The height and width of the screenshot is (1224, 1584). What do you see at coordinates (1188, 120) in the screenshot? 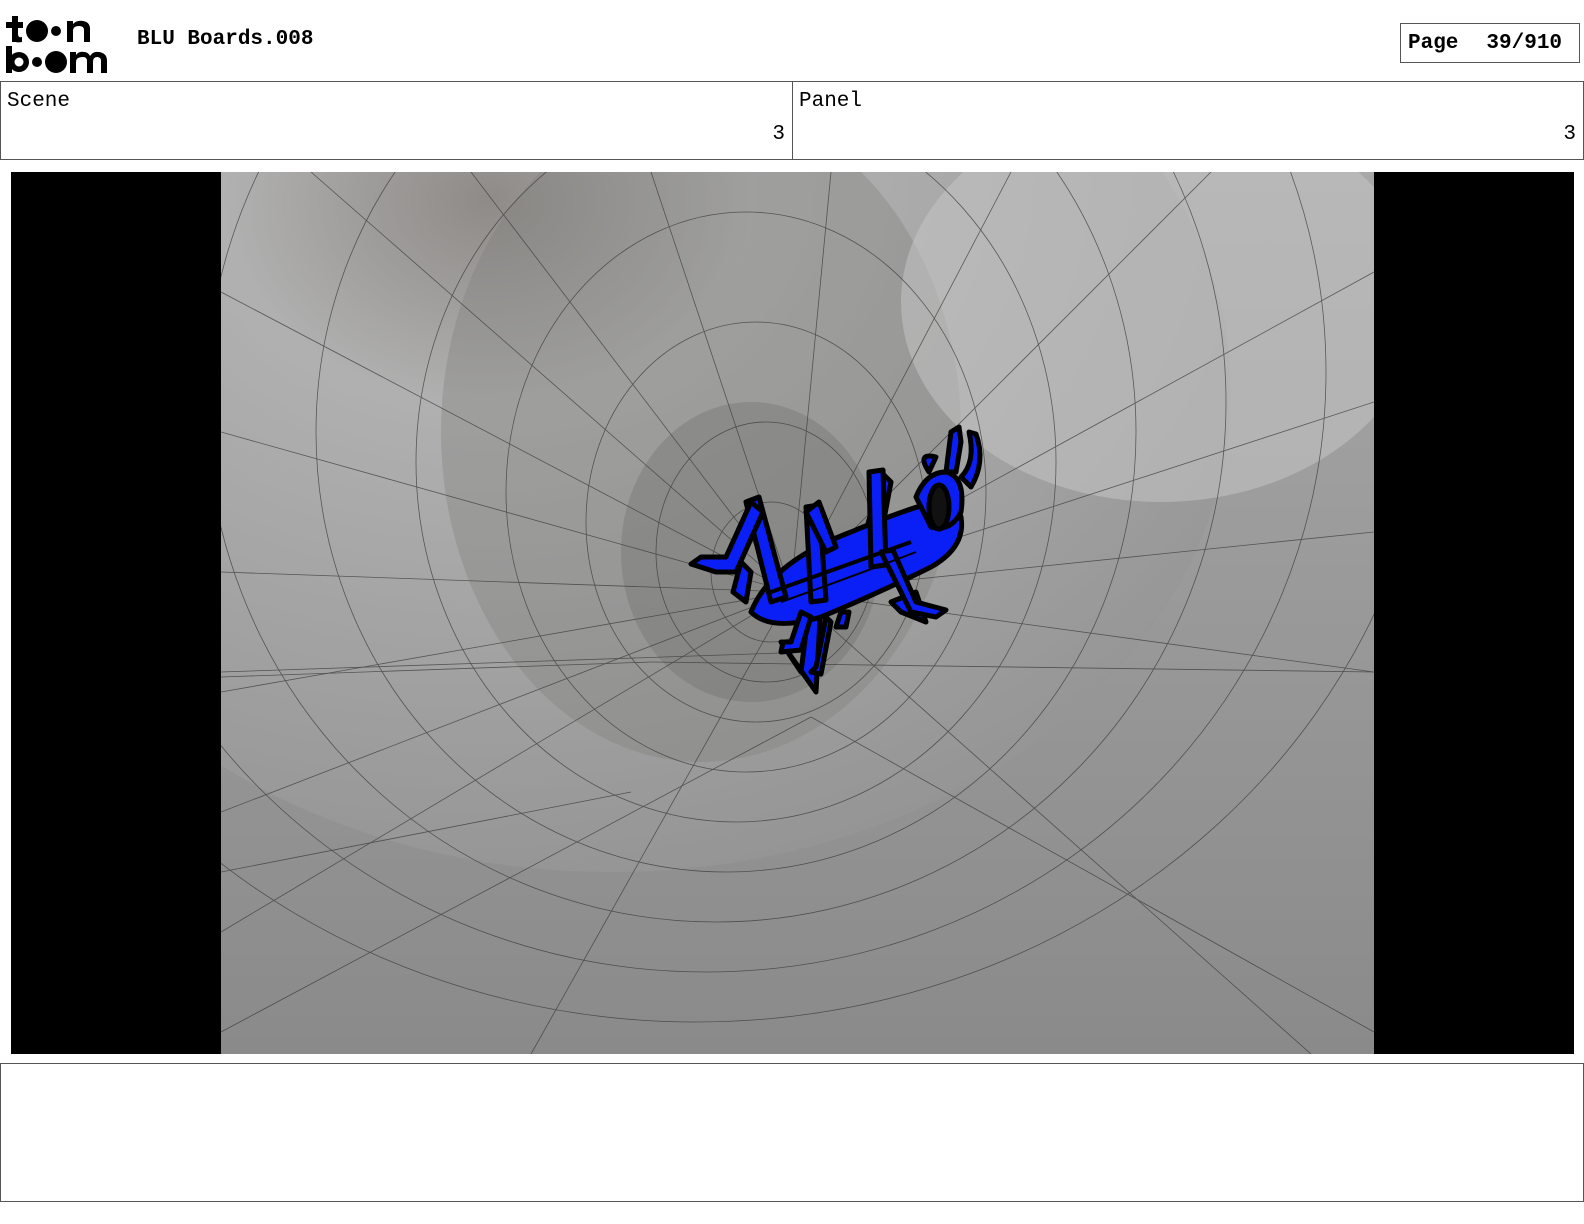
I see `panel-field: Panel 3` at bounding box center [1188, 120].